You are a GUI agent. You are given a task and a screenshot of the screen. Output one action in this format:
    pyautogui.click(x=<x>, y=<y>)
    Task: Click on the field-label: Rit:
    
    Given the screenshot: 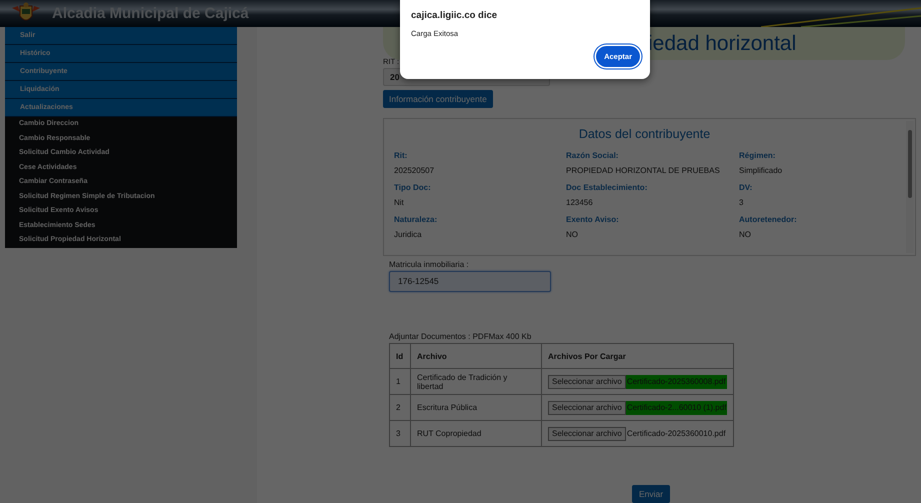 What is the action you would take?
    pyautogui.click(x=401, y=155)
    